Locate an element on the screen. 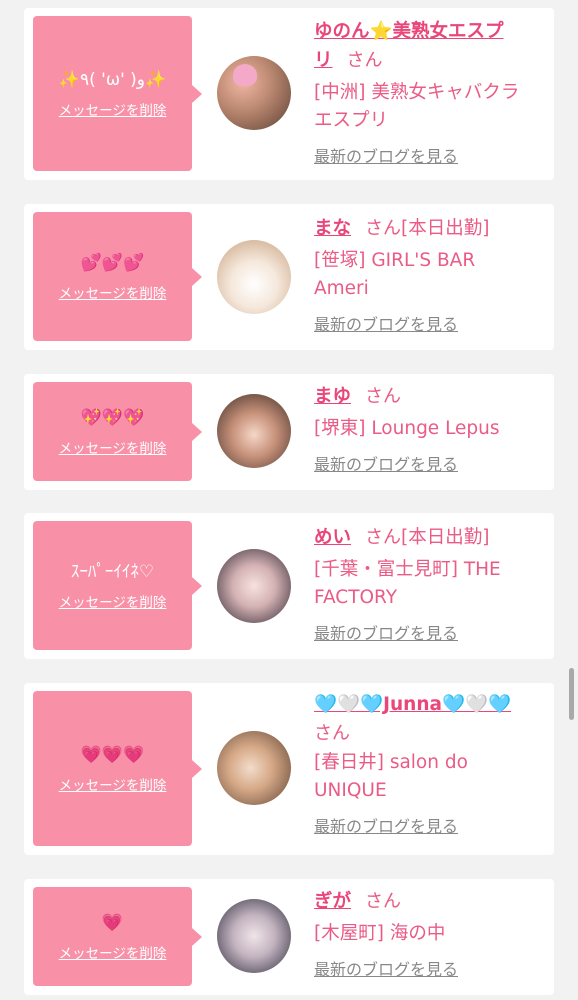 This screenshot has height=1000, width=578. message-bubble: 💕💕💕 メッセージを削除 is located at coordinates (112, 276).